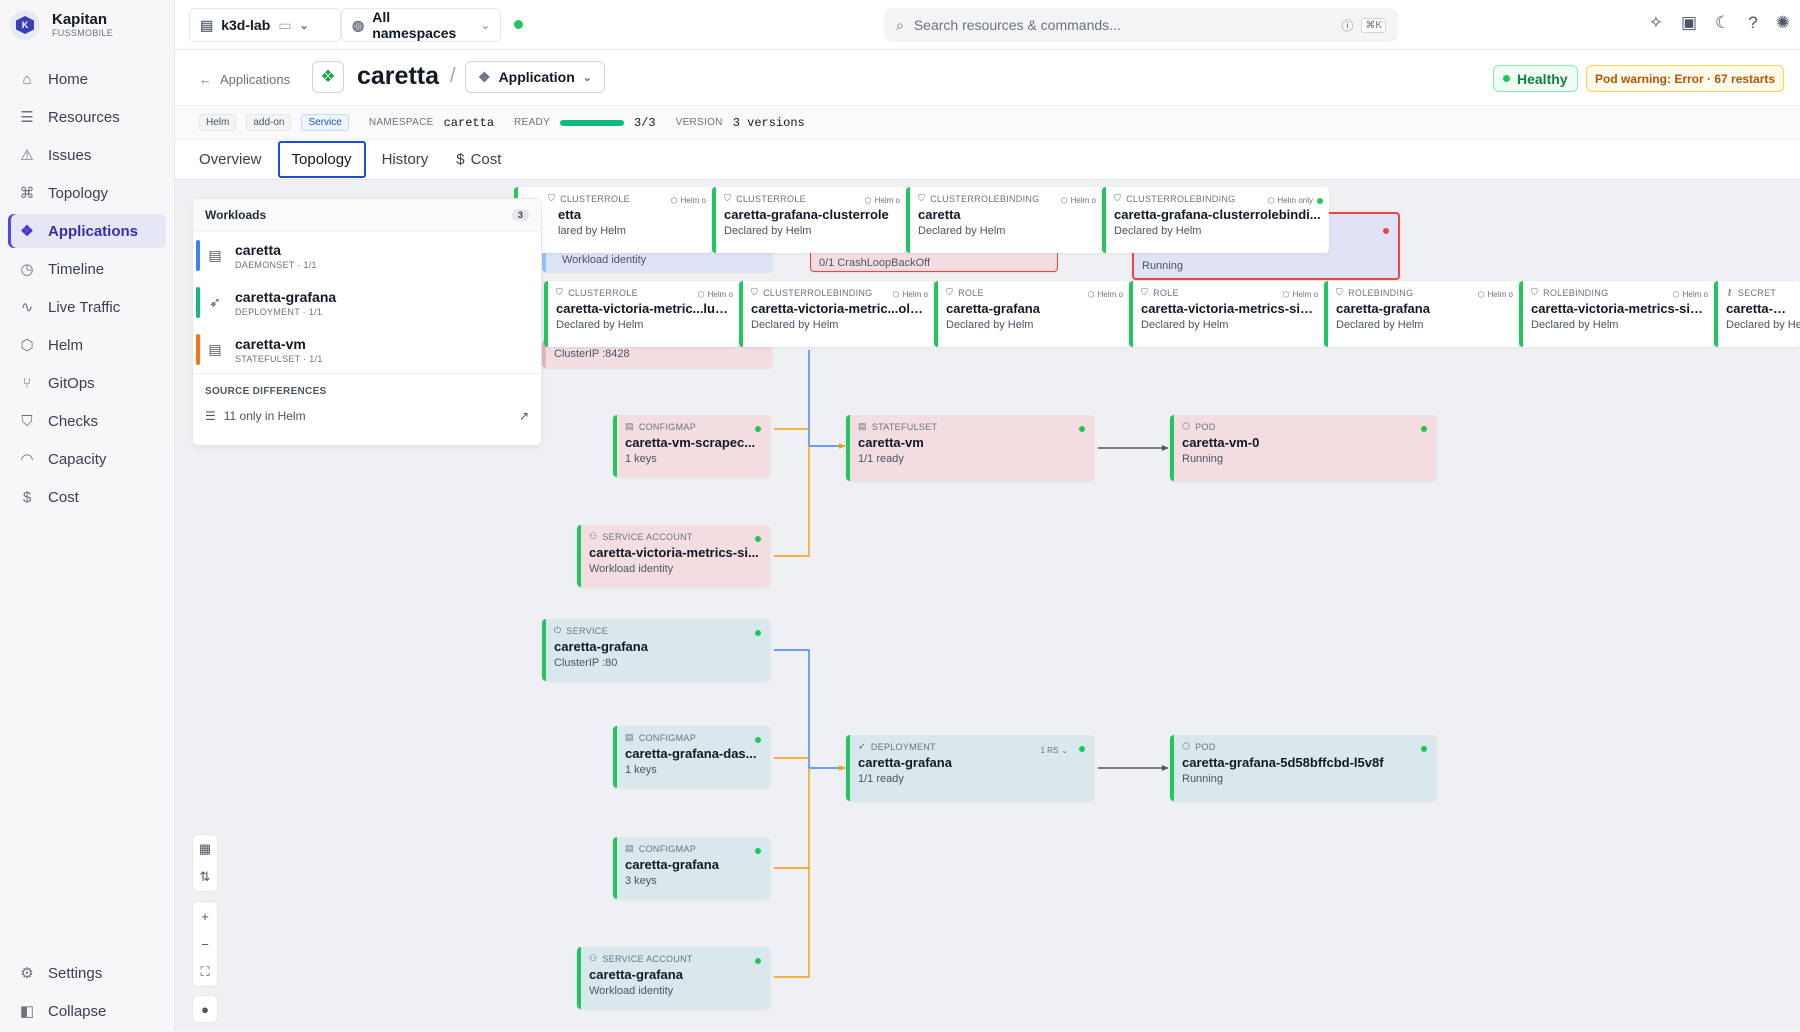 The width and height of the screenshot is (1800, 1032). Describe the element at coordinates (367, 255) in the screenshot. I see `workload-item-caretta: ▤ caretta DAEMONSET · 1/1` at that location.